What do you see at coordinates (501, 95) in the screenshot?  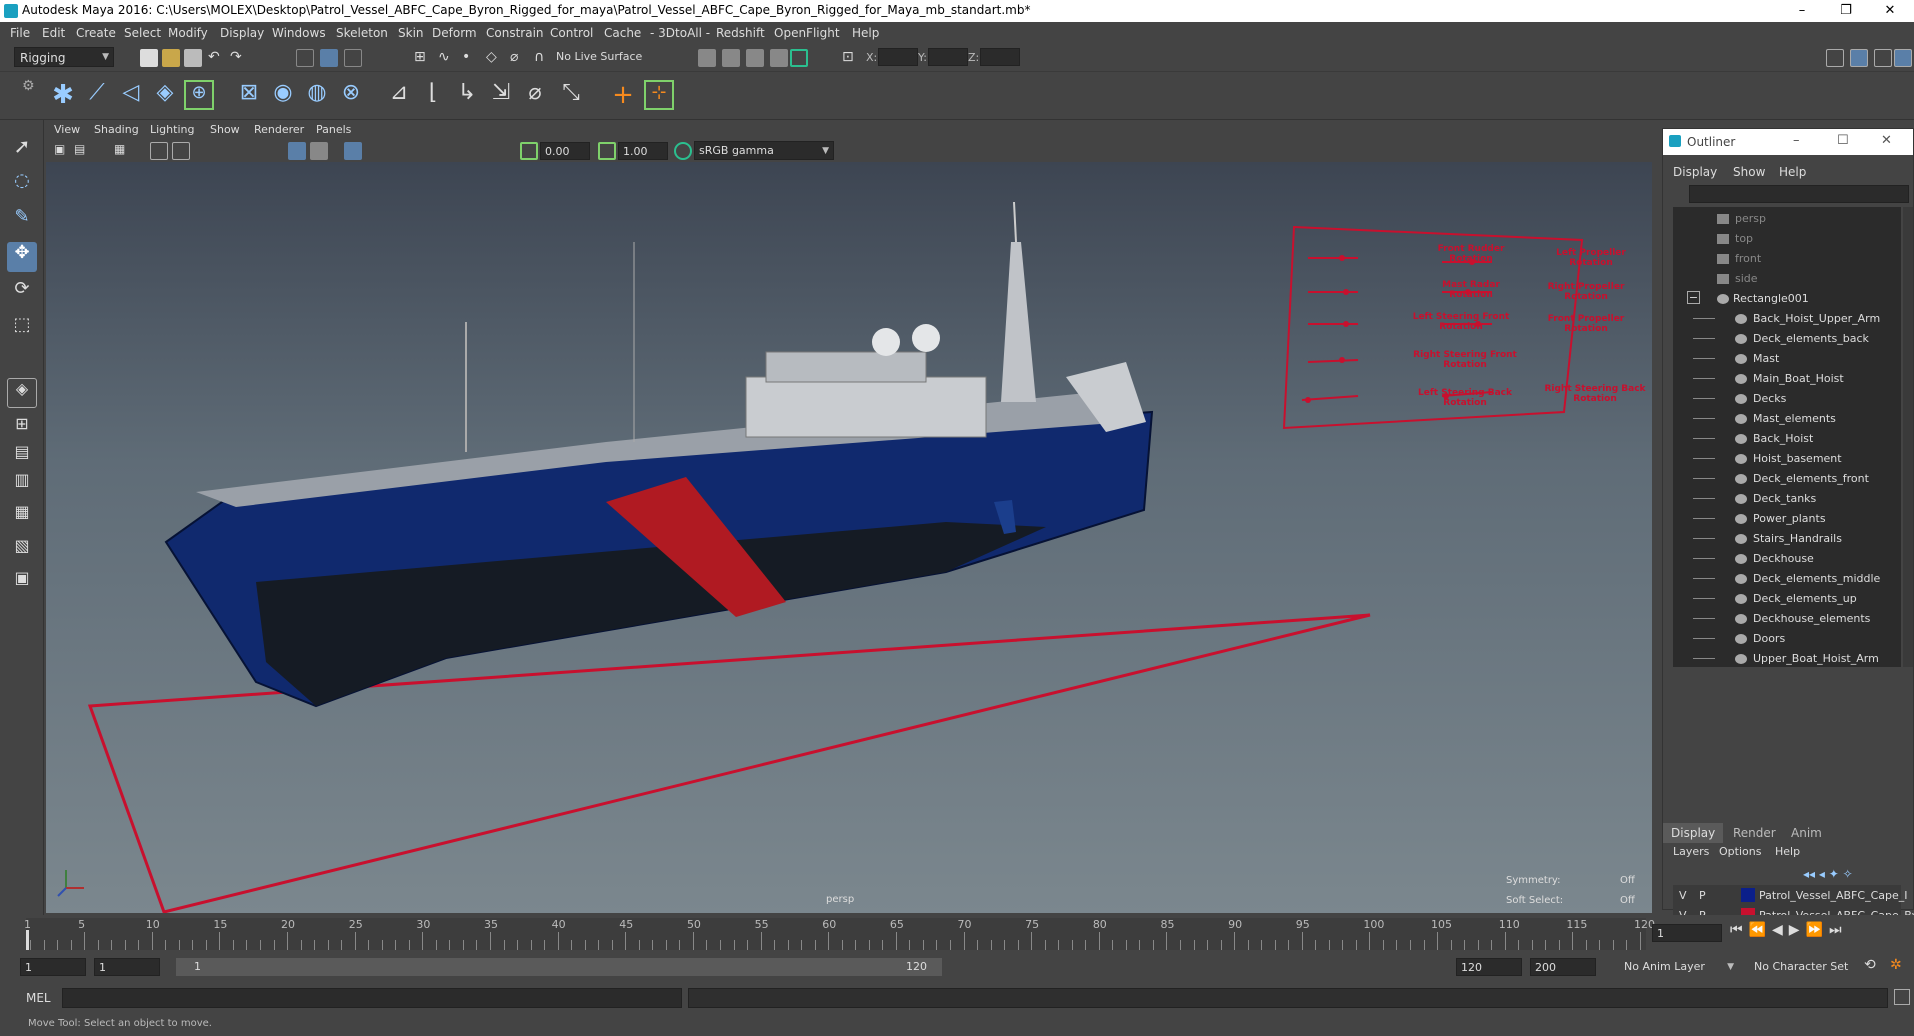 I see `nonlinear-deformer-icon: ⇲` at bounding box center [501, 95].